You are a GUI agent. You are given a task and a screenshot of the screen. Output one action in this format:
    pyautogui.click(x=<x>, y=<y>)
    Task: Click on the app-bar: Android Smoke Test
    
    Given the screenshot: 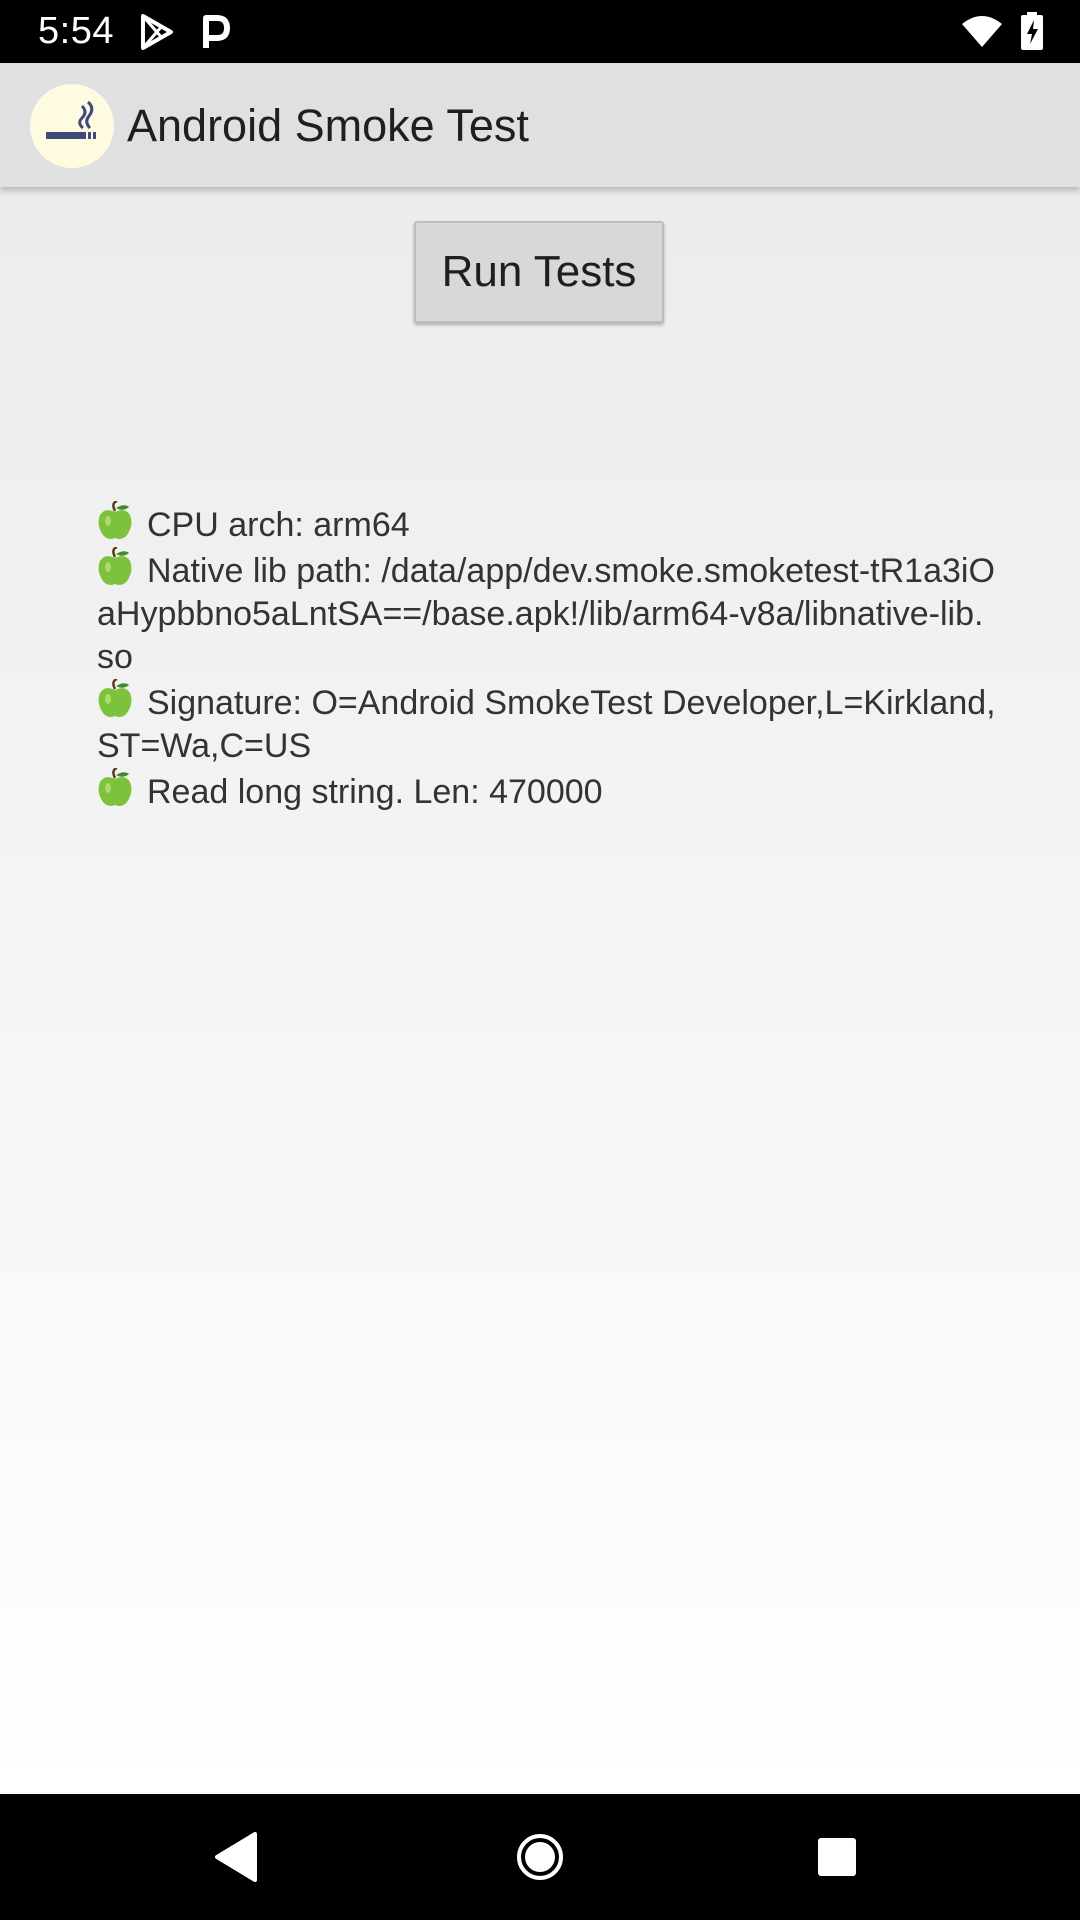 What is the action you would take?
    pyautogui.click(x=540, y=125)
    